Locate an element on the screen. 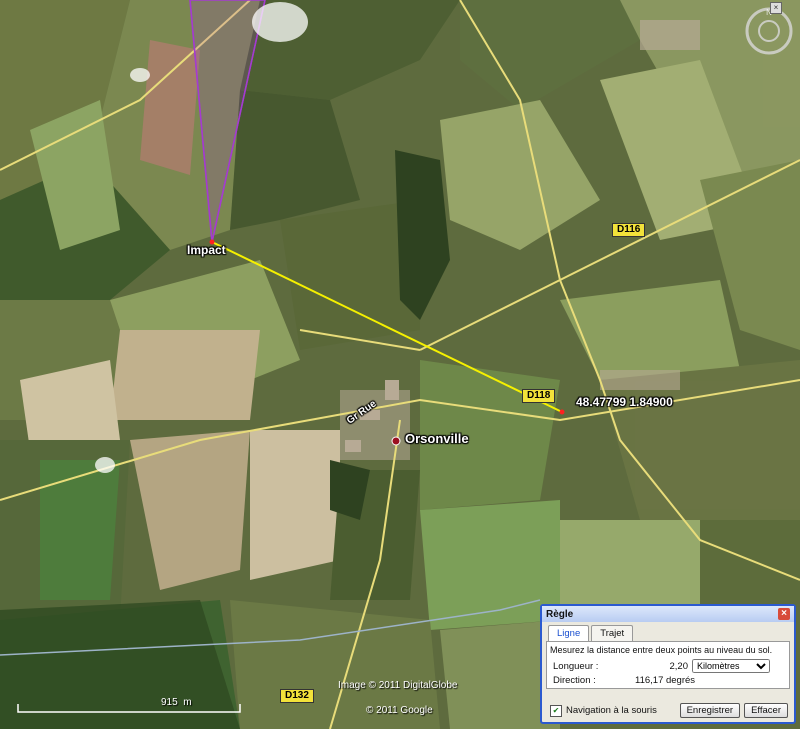 The height and width of the screenshot is (729, 800). tab-ligne: Ligne is located at coordinates (569, 633).